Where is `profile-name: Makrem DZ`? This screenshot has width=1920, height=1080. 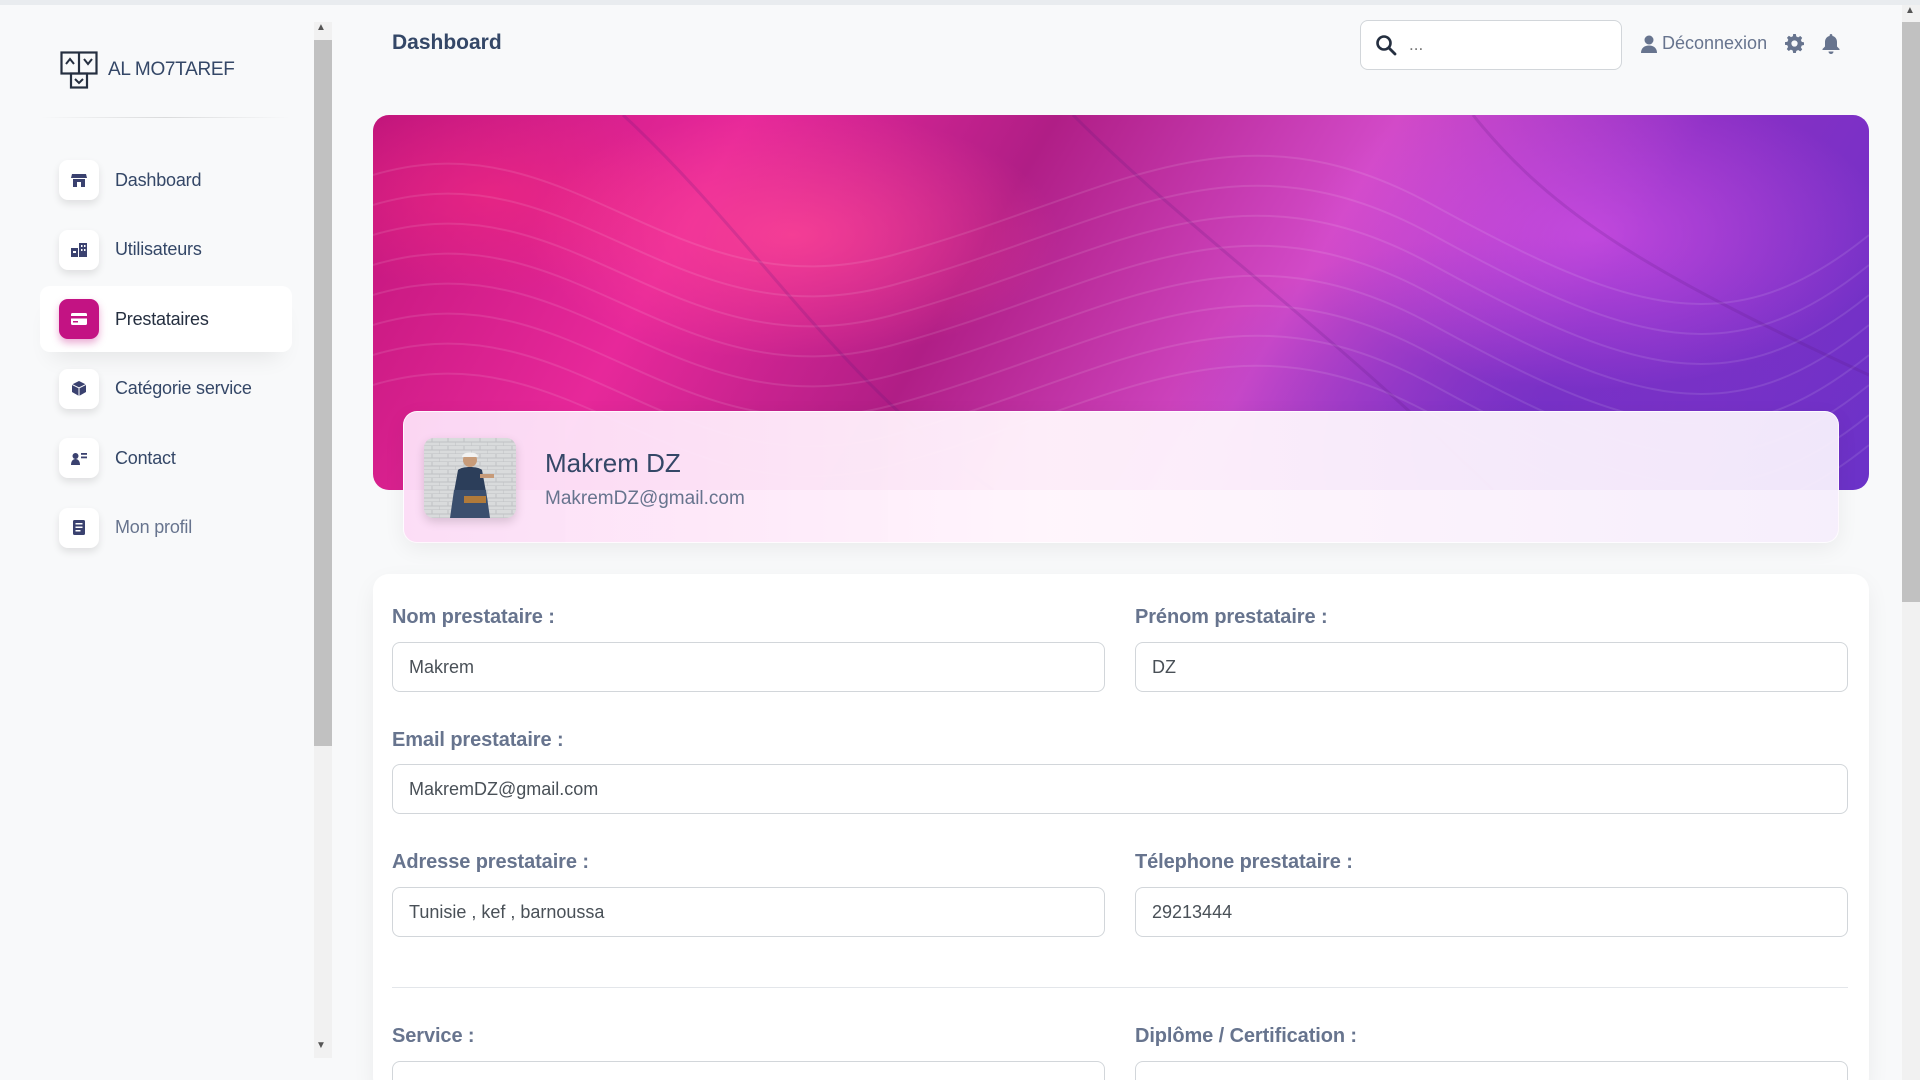 profile-name: Makrem DZ is located at coordinates (613, 463).